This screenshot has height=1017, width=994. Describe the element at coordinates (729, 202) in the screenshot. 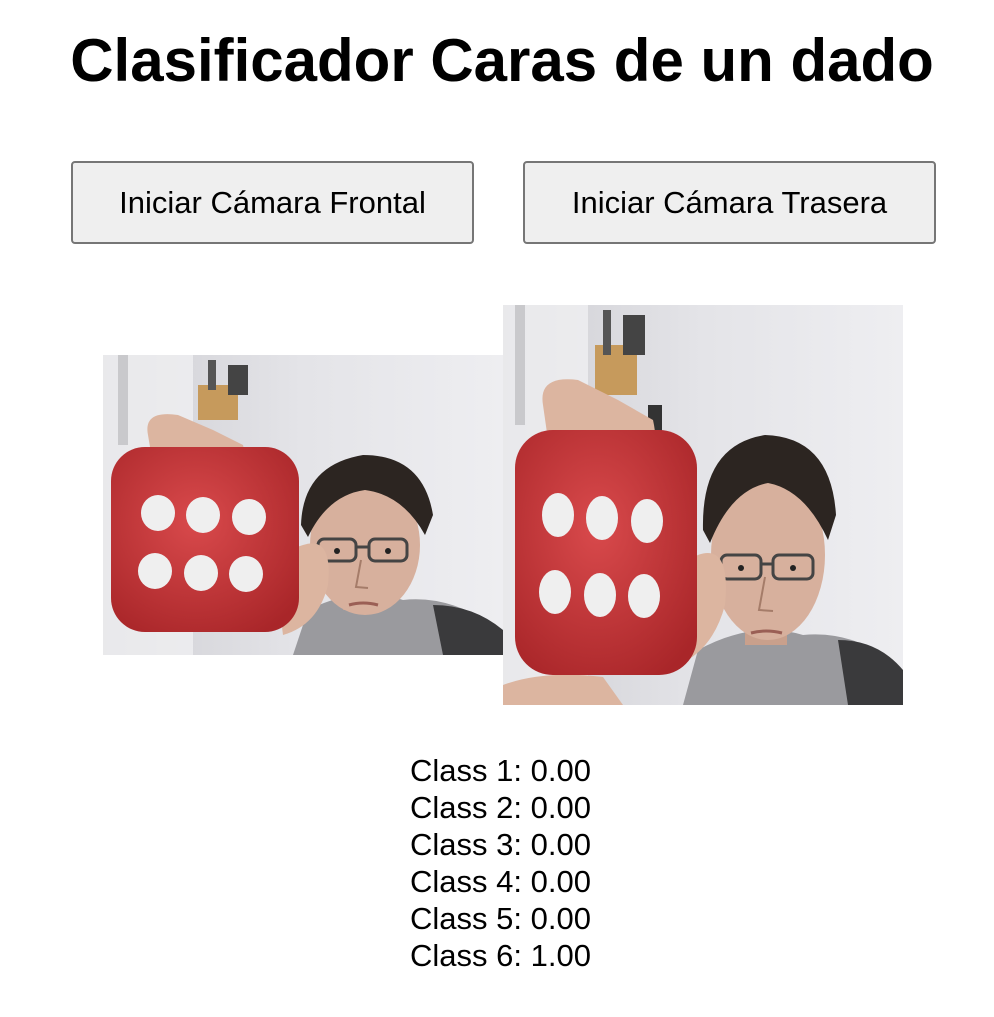

I see `start-back-camera-button: Iniciar Cámara Trasera` at that location.